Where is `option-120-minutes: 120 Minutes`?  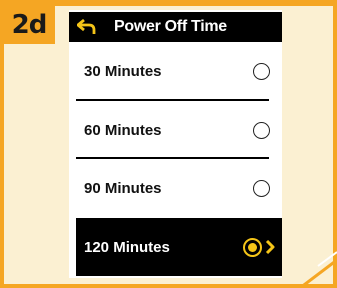 option-120-minutes: 120 Minutes is located at coordinates (179, 247).